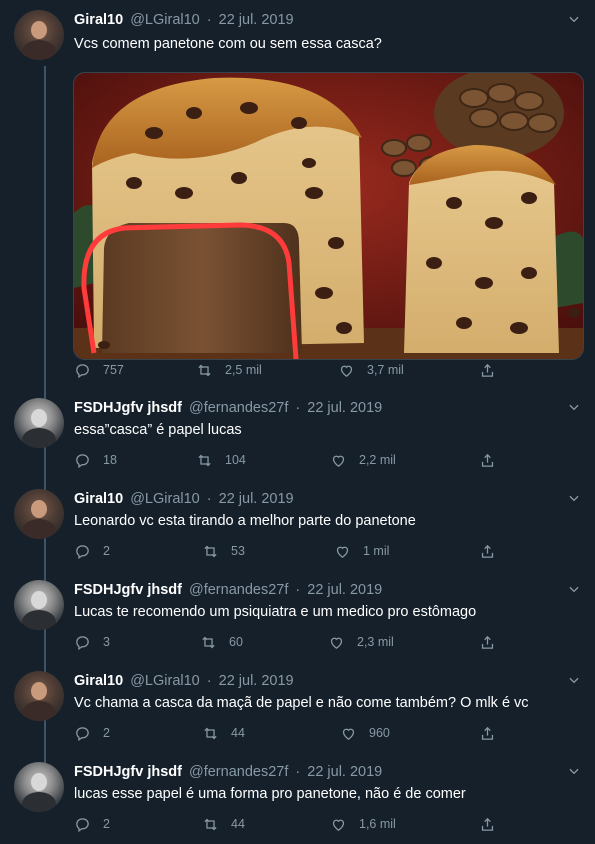 Image resolution: width=595 pixels, height=844 pixels. Describe the element at coordinates (376, 551) in the screenshot. I see `like-count: 1 mil` at that location.